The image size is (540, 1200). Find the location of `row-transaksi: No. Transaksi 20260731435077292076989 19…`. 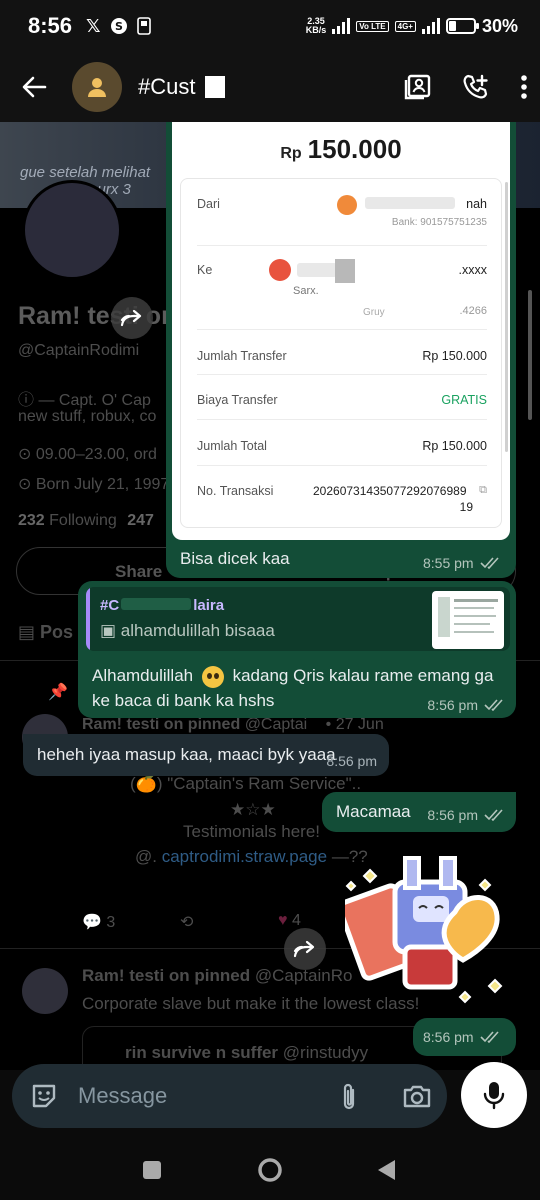

row-transaksi: No. Transaksi 20260731435077292076989 19… is located at coordinates (342, 499).